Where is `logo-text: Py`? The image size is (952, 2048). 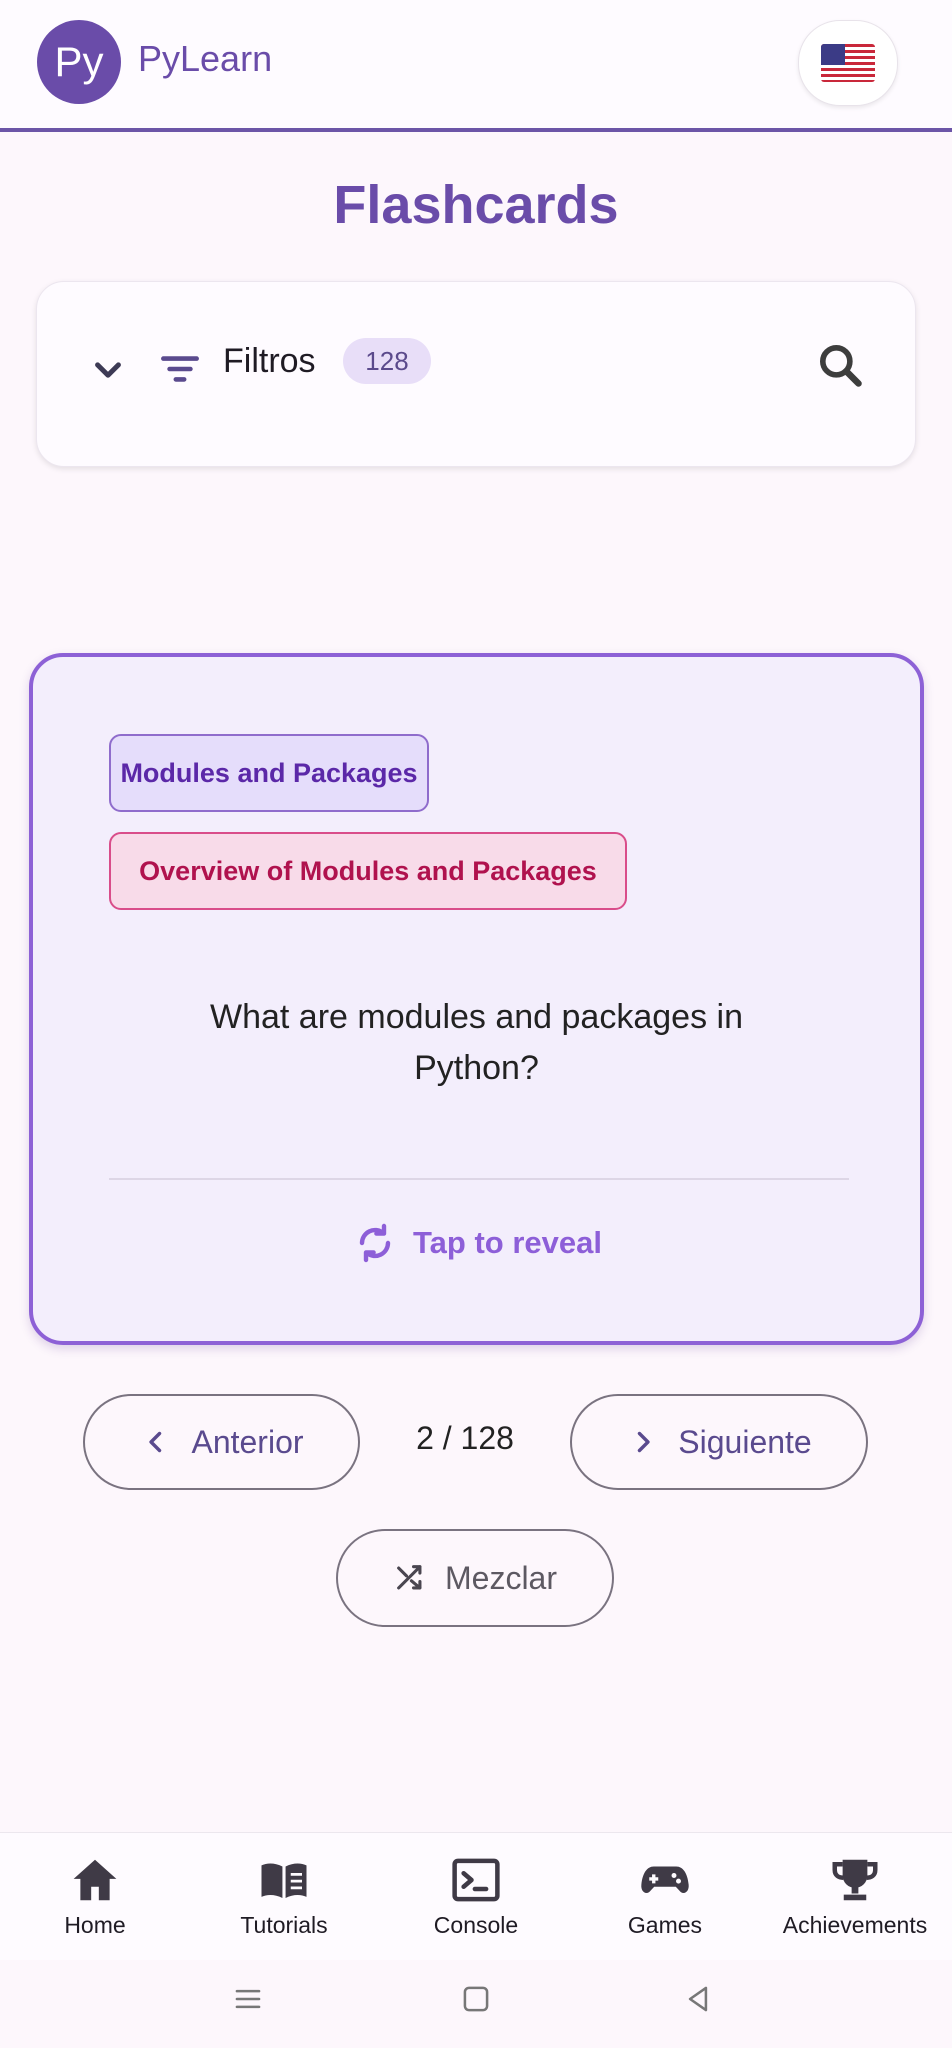
logo-text: Py is located at coordinates (79, 61).